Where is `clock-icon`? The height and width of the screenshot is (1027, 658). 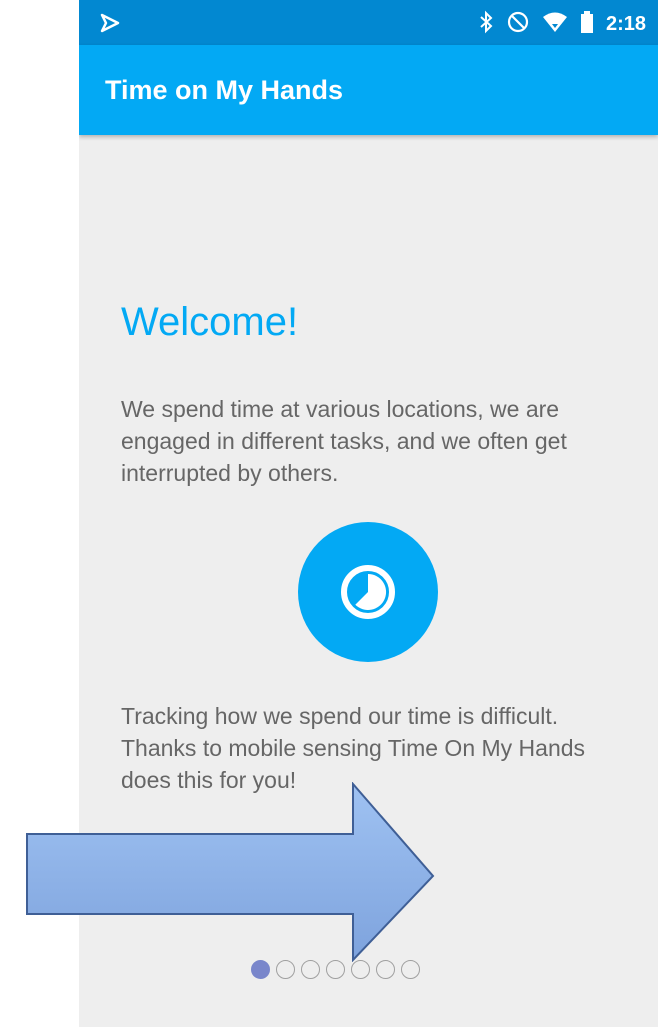
clock-icon is located at coordinates (368, 592).